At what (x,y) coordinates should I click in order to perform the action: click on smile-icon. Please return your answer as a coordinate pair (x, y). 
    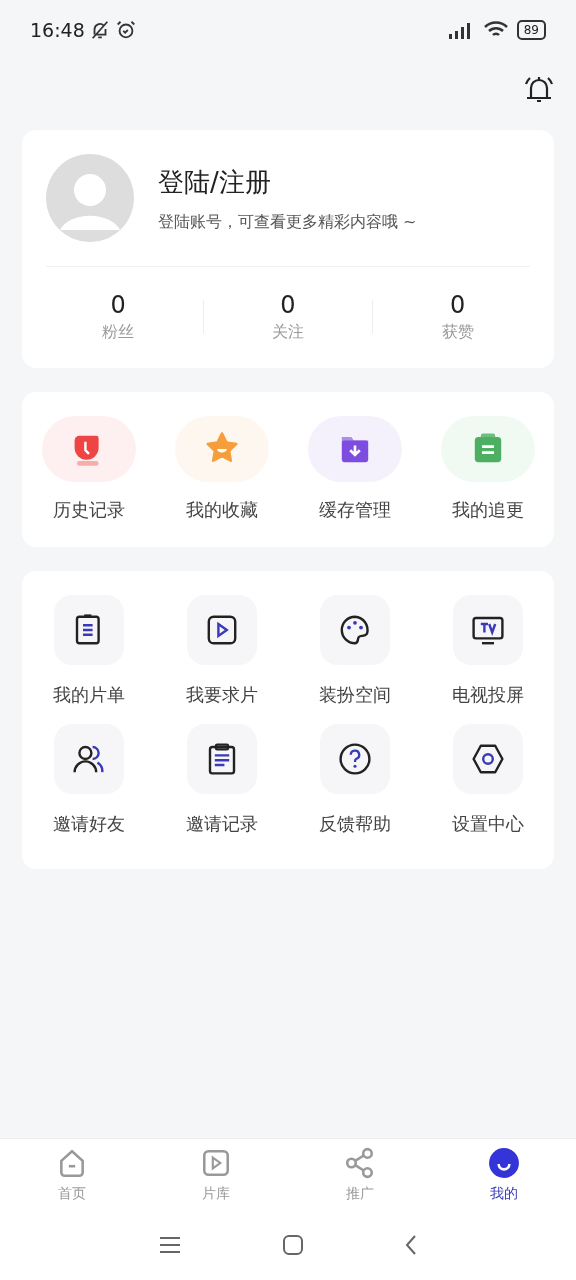
    Looking at the image, I should click on (504, 1163).